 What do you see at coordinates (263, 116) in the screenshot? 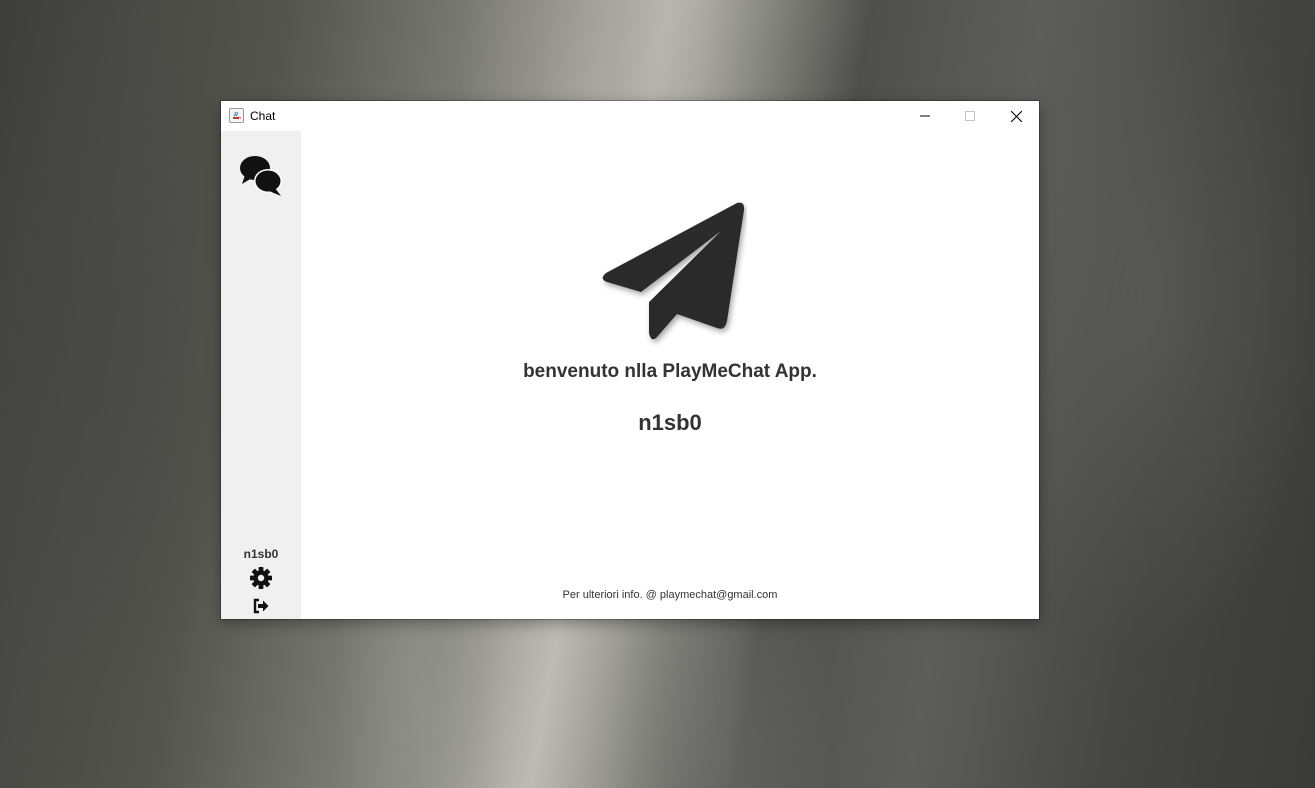
I see `window-title: Chat` at bounding box center [263, 116].